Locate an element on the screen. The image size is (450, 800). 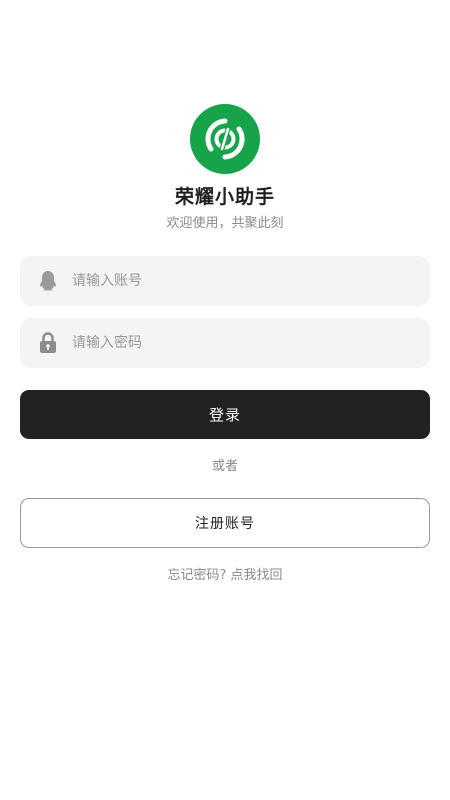
or-divider-text: 或者 is located at coordinates (224, 466).